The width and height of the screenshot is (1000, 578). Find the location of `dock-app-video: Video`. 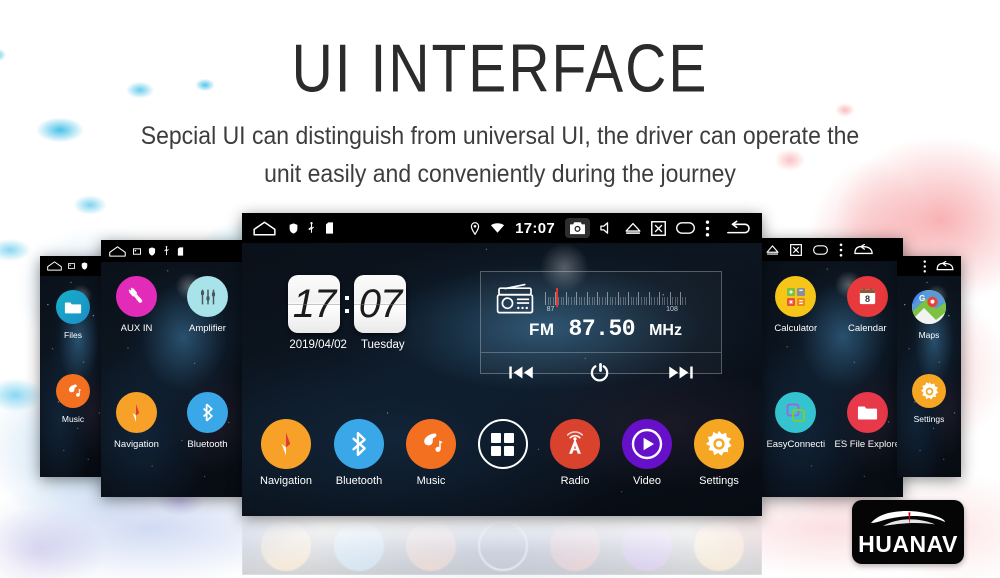

dock-app-video: Video is located at coordinates (646, 453).